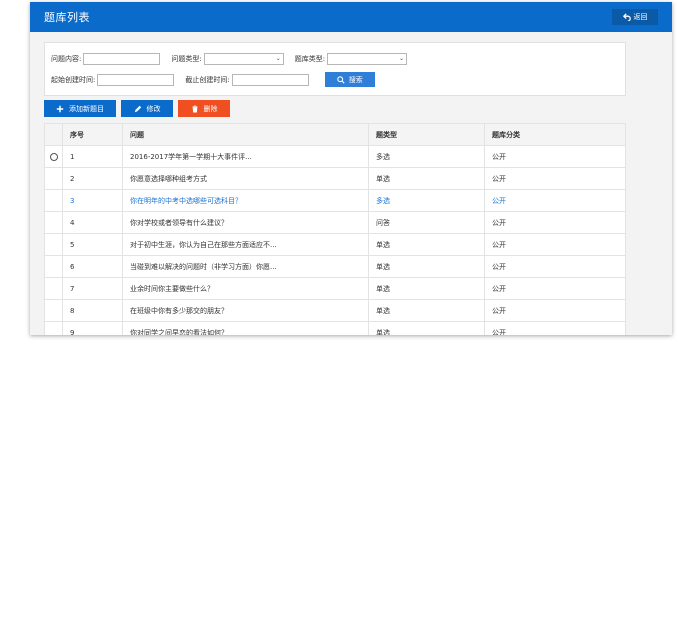 The image size is (678, 622). I want to click on table-row: 3 你在明年的中考中选哪些可选科目？ 多选 公开, so click(335, 200).